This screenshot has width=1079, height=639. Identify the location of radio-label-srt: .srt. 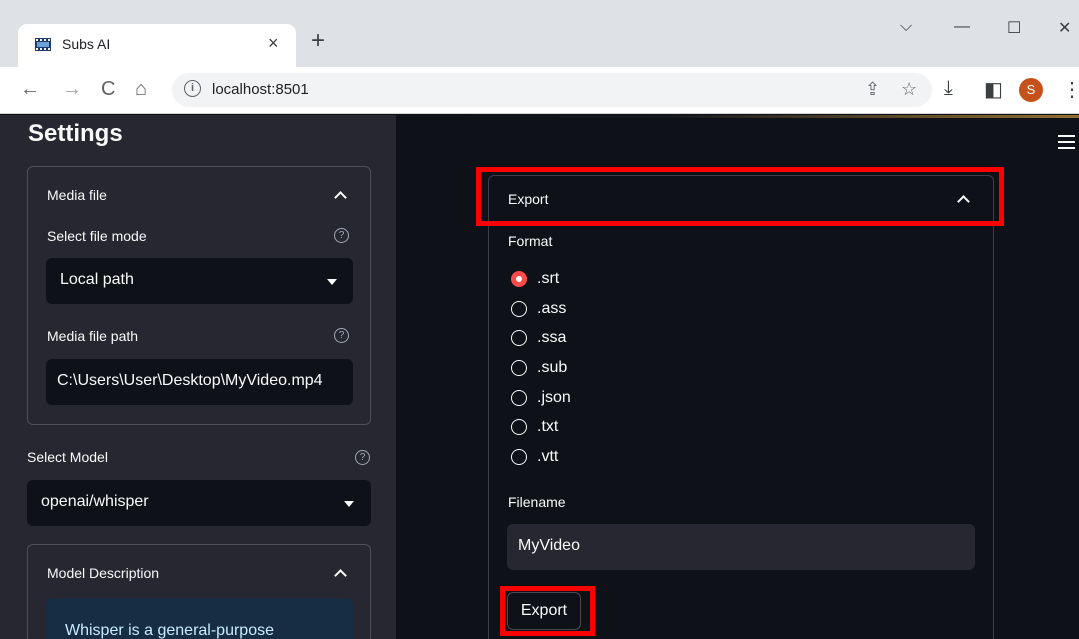
(548, 279).